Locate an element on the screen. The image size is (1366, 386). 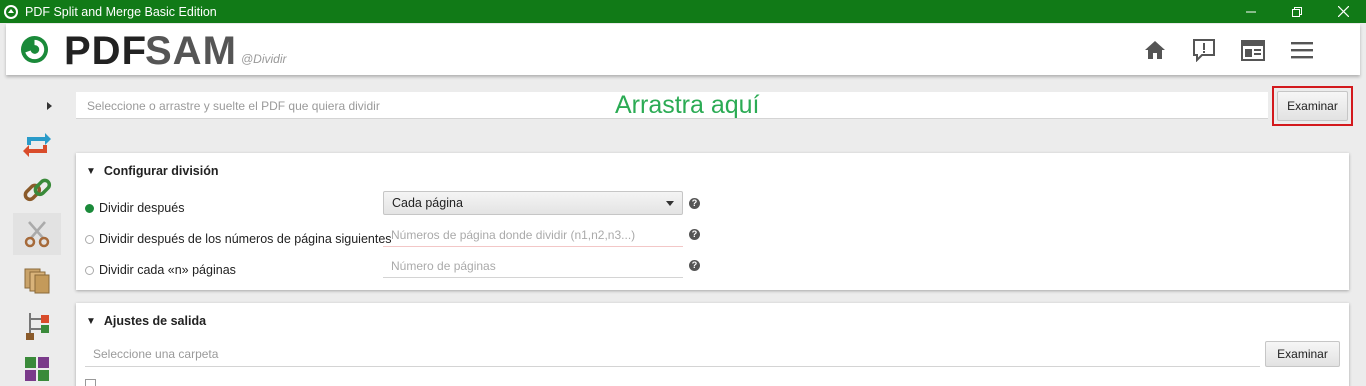
sidebar-expand-icon is located at coordinates (49, 106).